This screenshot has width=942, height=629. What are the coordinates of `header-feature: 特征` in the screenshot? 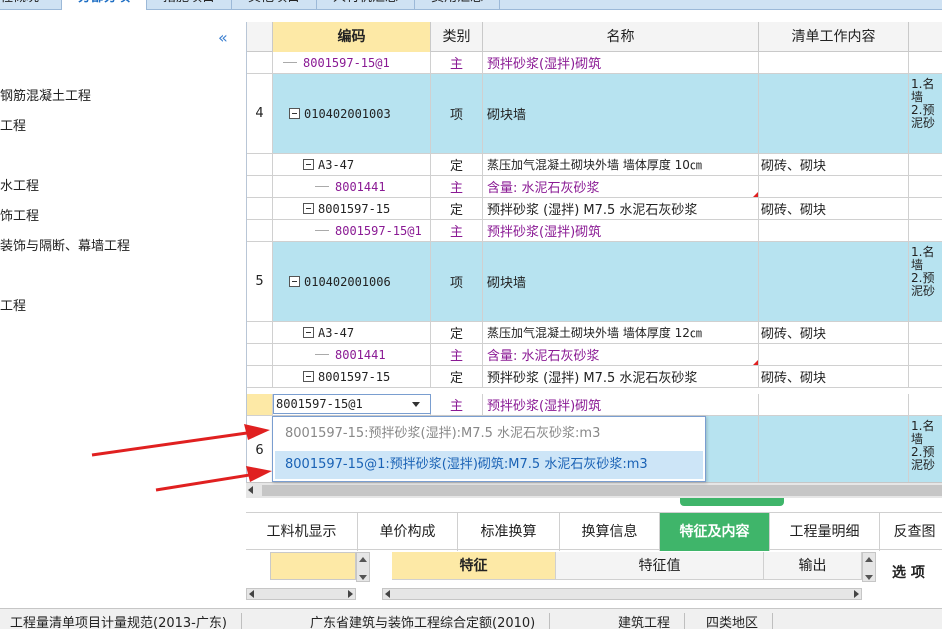 It's located at (474, 566).